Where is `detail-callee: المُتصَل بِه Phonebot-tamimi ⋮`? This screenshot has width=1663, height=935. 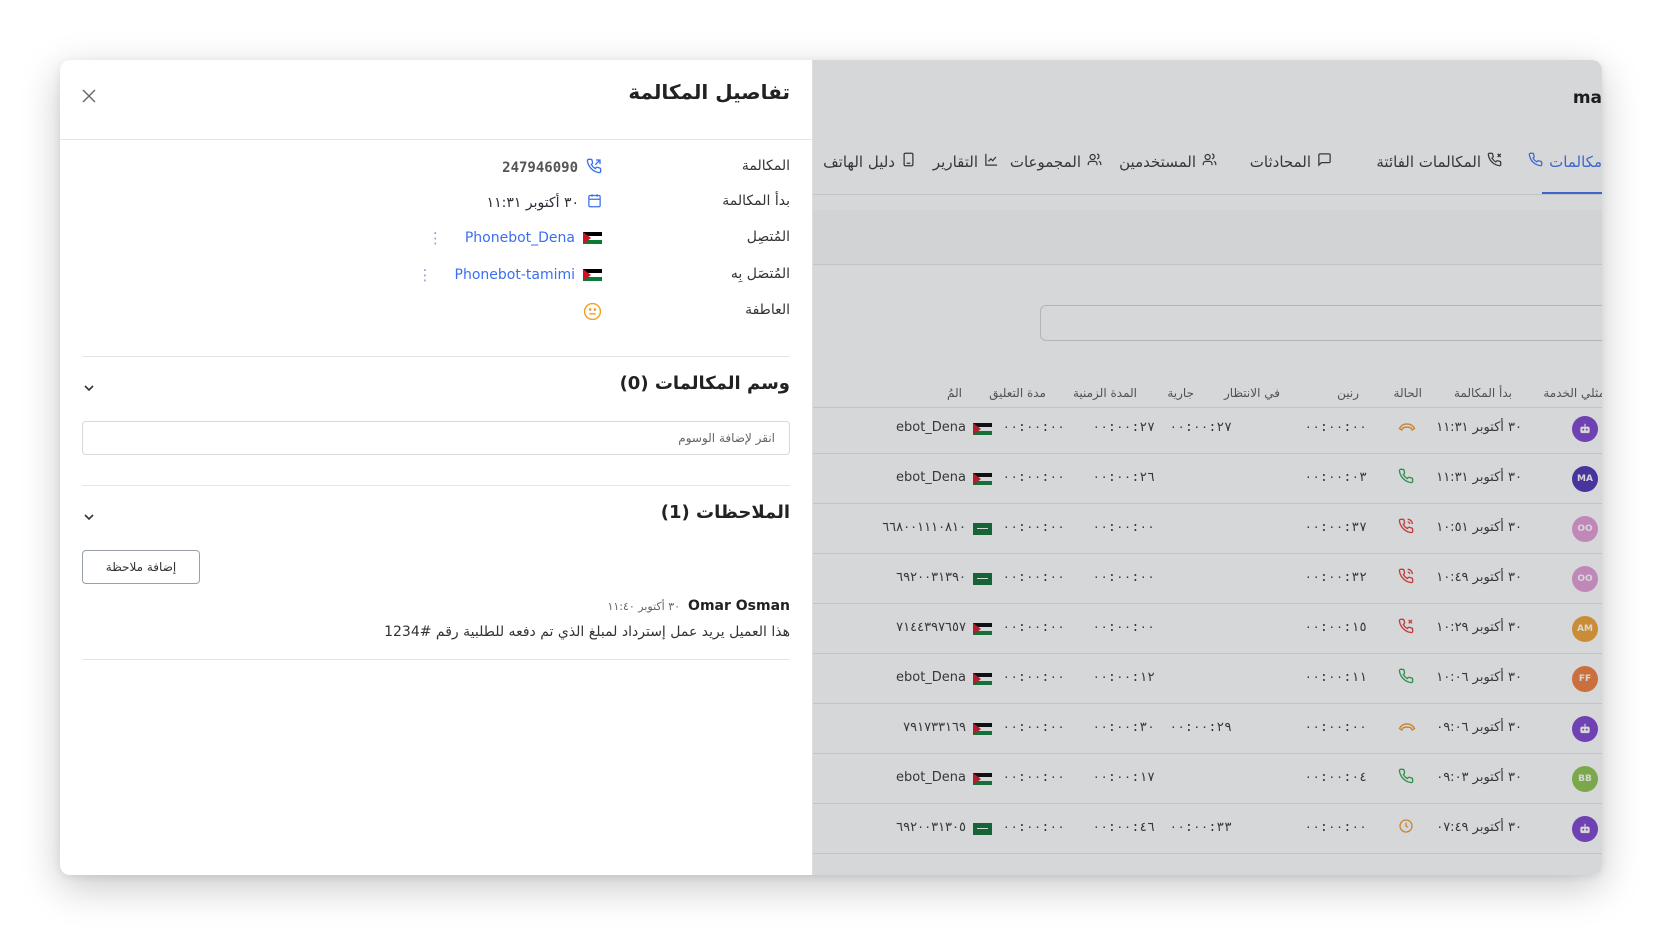
detail-callee: المُتصَل بِه Phonebot-tamimi ⋮ is located at coordinates (436, 278).